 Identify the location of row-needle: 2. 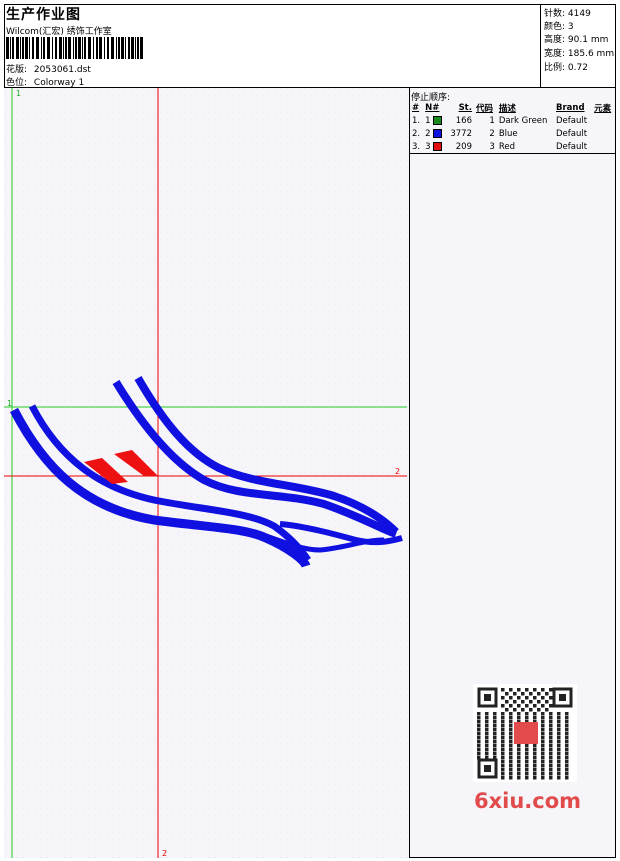
(434, 133).